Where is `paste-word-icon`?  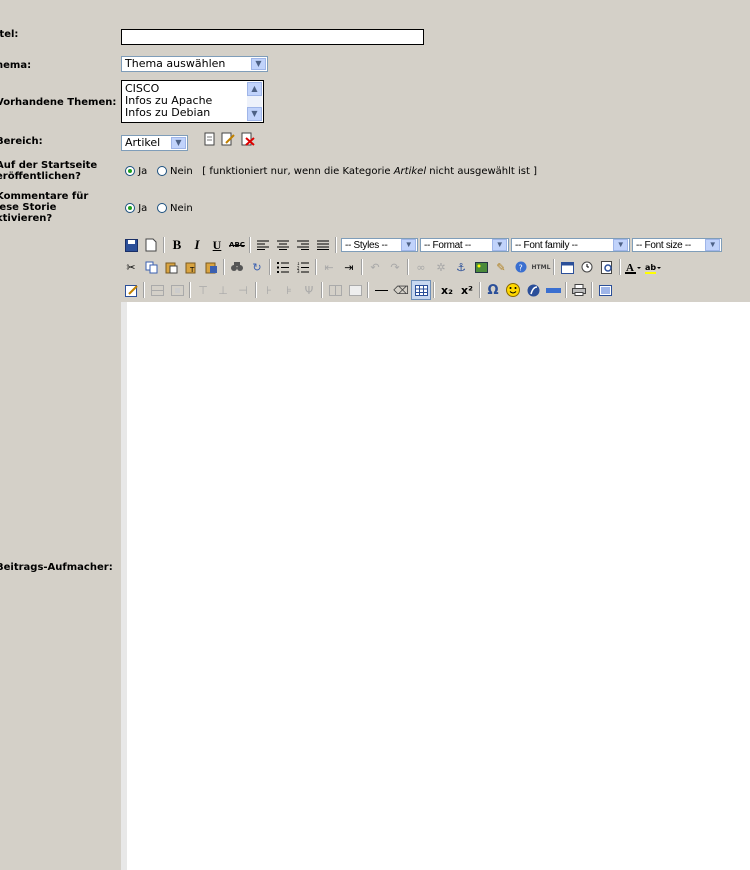 paste-word-icon is located at coordinates (211, 267).